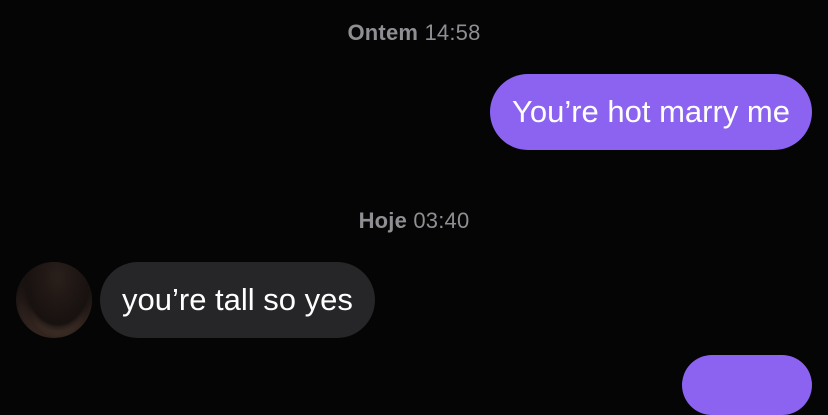 The height and width of the screenshot is (415, 828). What do you see at coordinates (383, 32) in the screenshot?
I see `timestamp-day: Ontem` at bounding box center [383, 32].